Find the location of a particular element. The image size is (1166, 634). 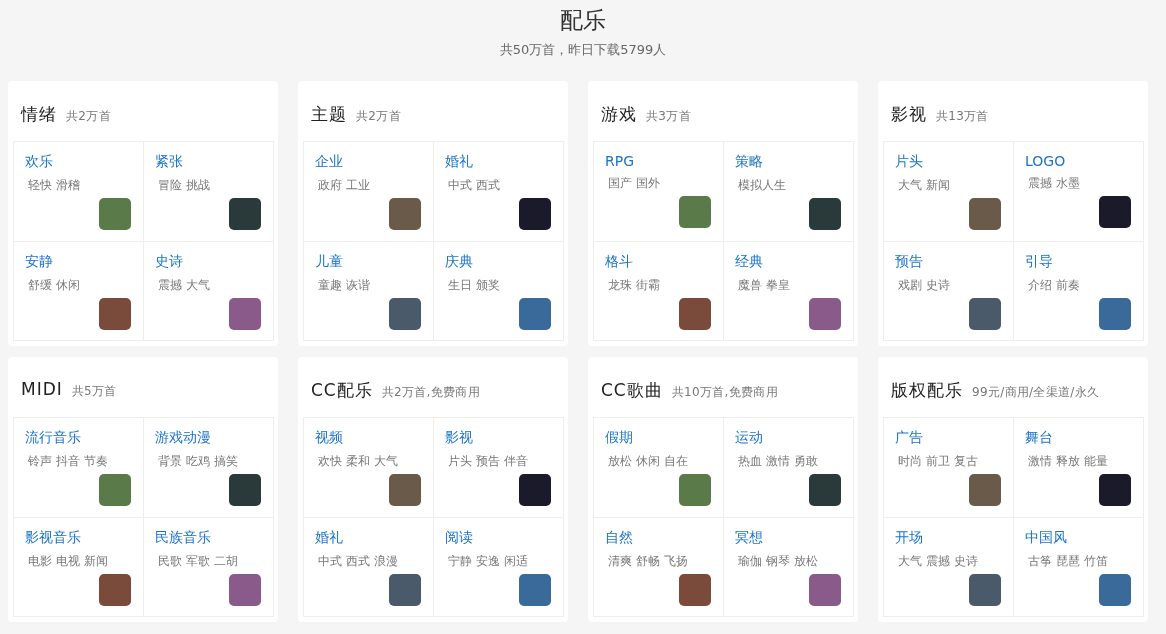

subcategory-link: 经典 is located at coordinates (788, 261).